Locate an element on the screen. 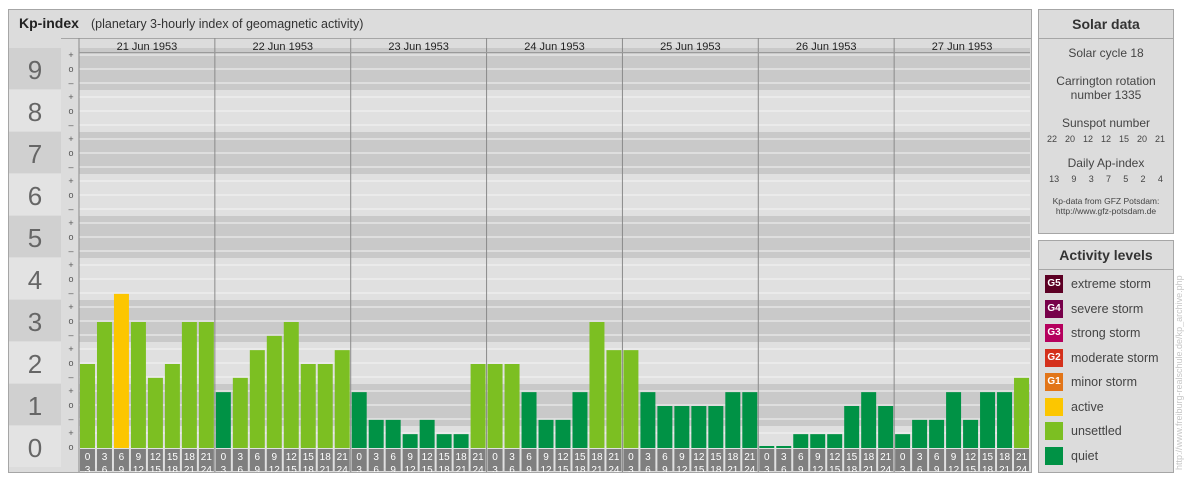 Image resolution: width=1184 pixels, height=480 pixels. sunspot-label: Sunspot number is located at coordinates (1106, 123).